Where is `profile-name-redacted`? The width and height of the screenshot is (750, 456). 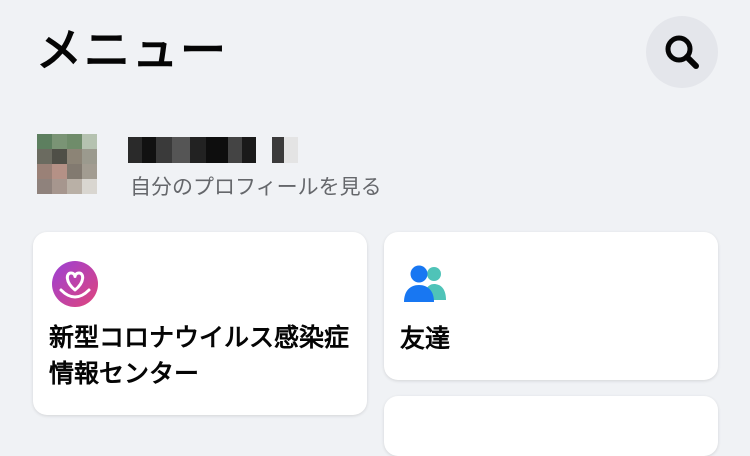 profile-name-redacted is located at coordinates (213, 150).